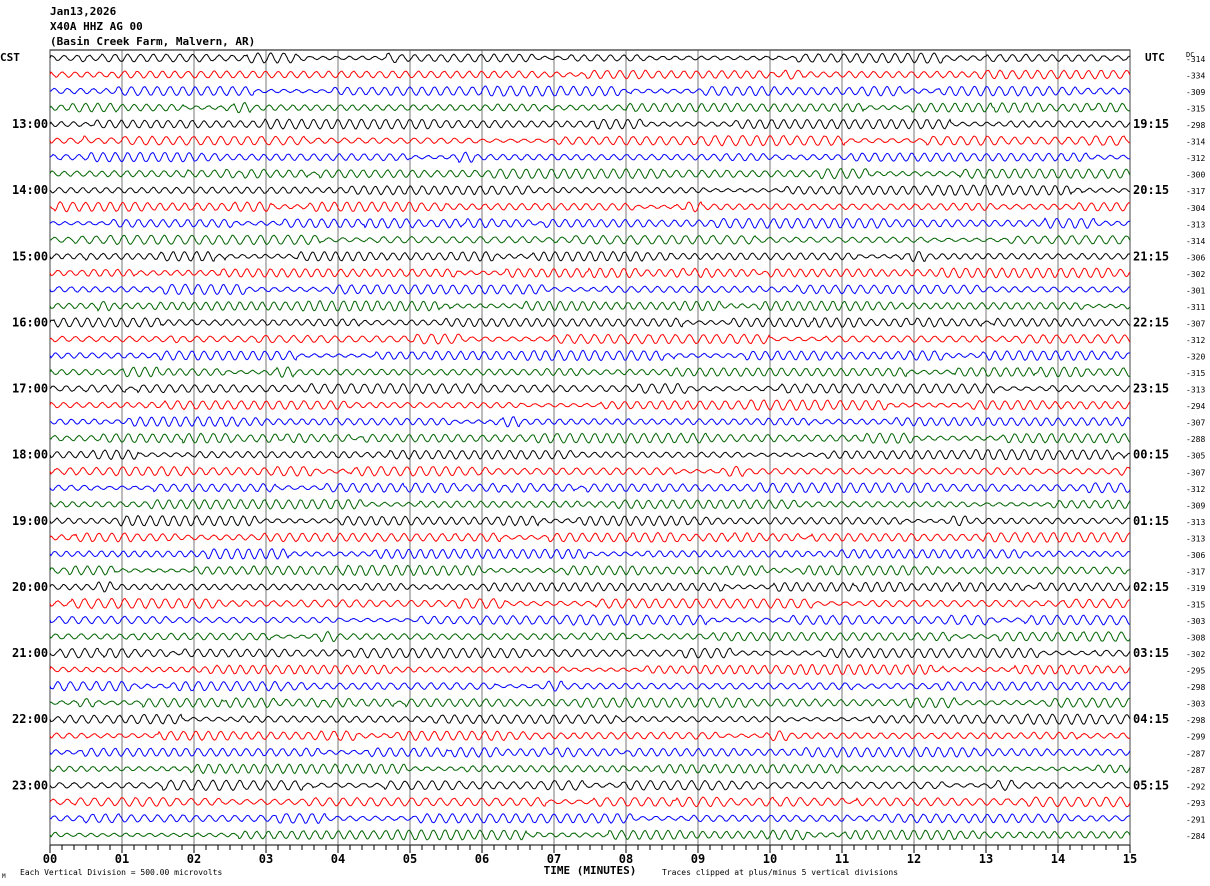 This screenshot has height=886, width=1210. I want to click on utc-hour-label: 03:15, so click(1151, 653).